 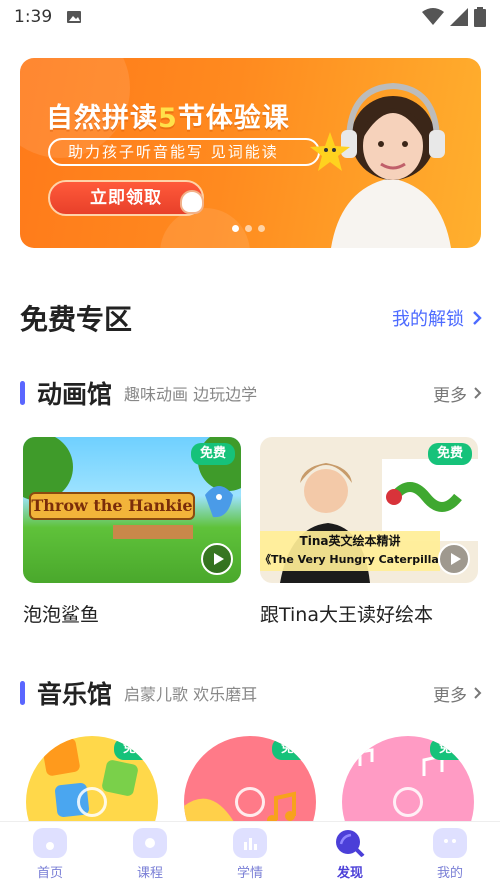 What do you see at coordinates (249, 873) in the screenshot?
I see `tab-label: 学情` at bounding box center [249, 873].